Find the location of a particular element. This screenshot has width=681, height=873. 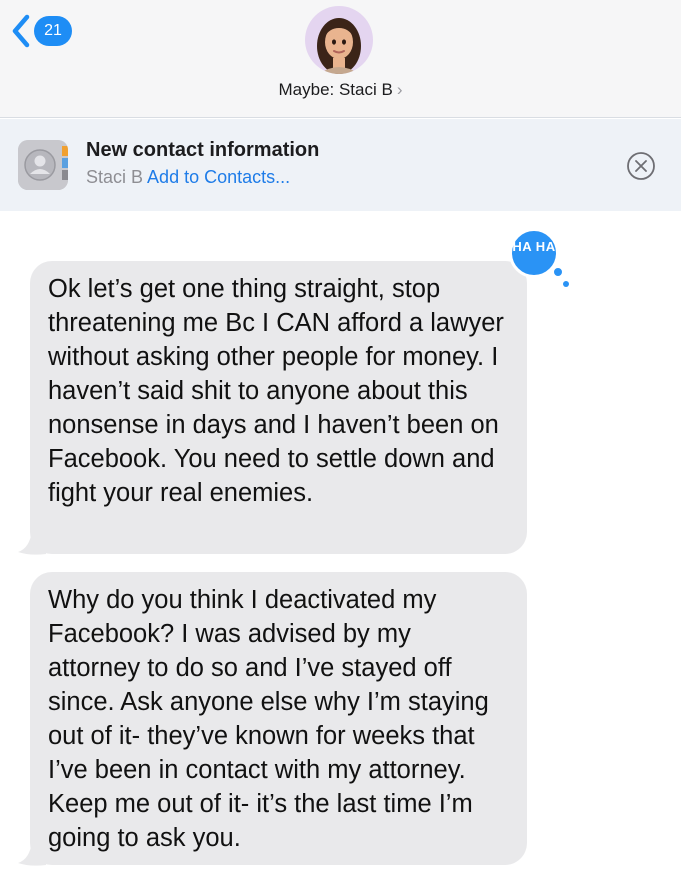

dismiss-banner-button is located at coordinates (641, 166).